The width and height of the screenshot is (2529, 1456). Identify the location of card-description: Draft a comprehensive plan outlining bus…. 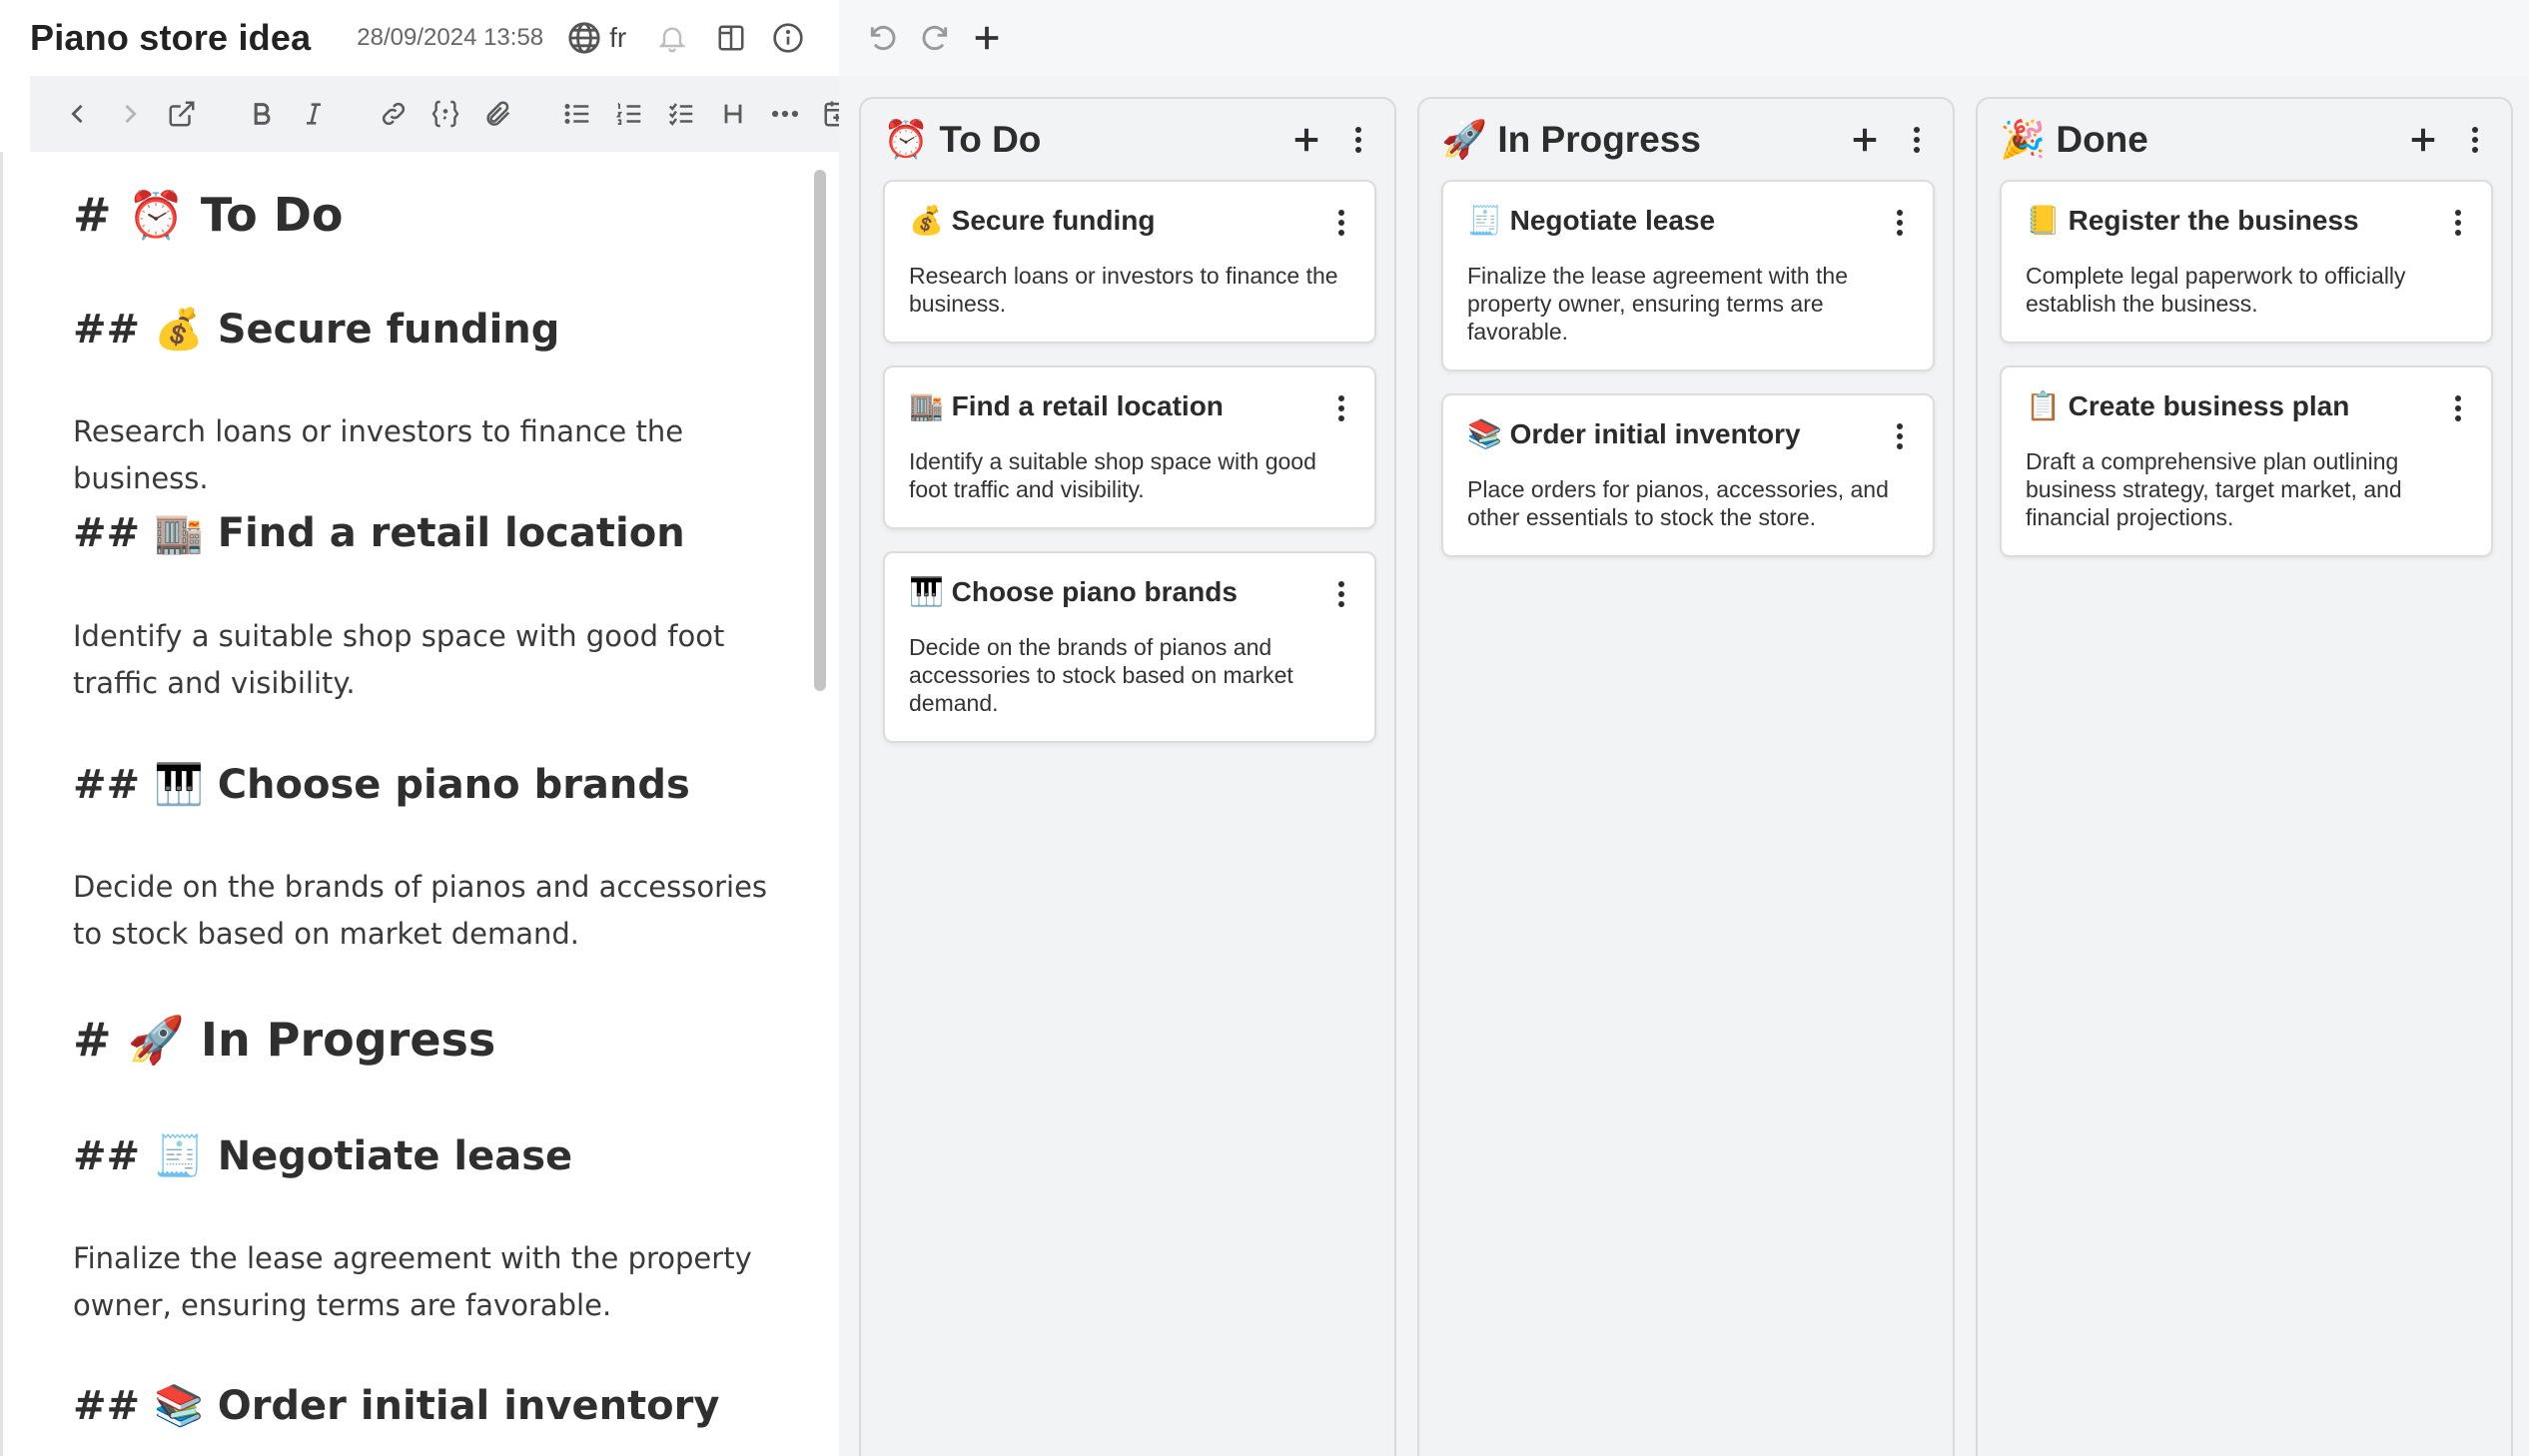
(2214, 489).